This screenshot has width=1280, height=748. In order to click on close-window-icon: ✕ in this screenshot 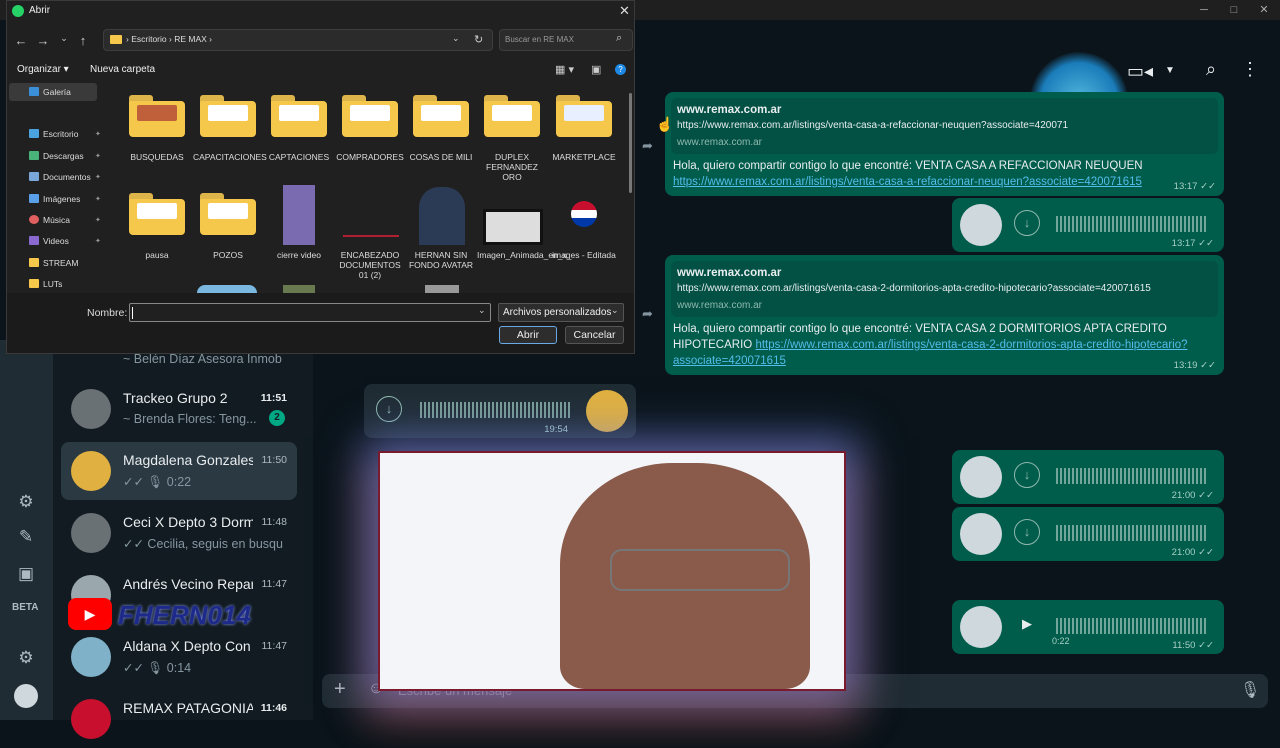, I will do `click(1264, 10)`.